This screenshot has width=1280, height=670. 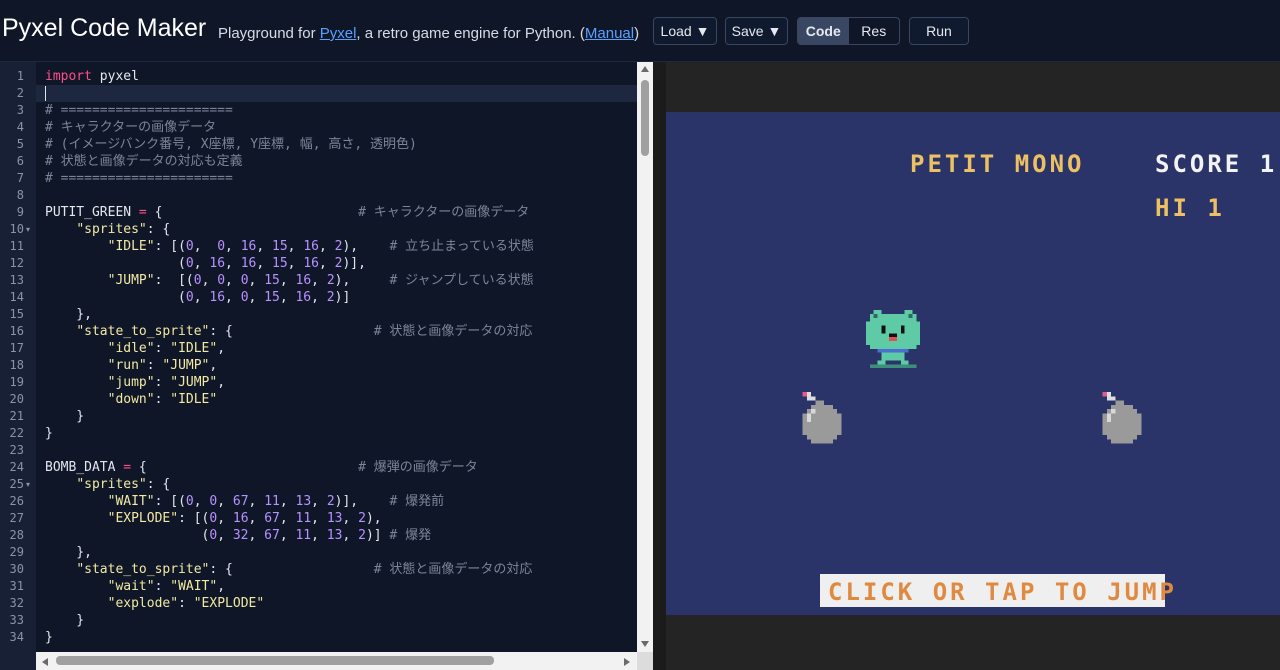 What do you see at coordinates (756, 31) in the screenshot?
I see `save-button: Save ▼` at bounding box center [756, 31].